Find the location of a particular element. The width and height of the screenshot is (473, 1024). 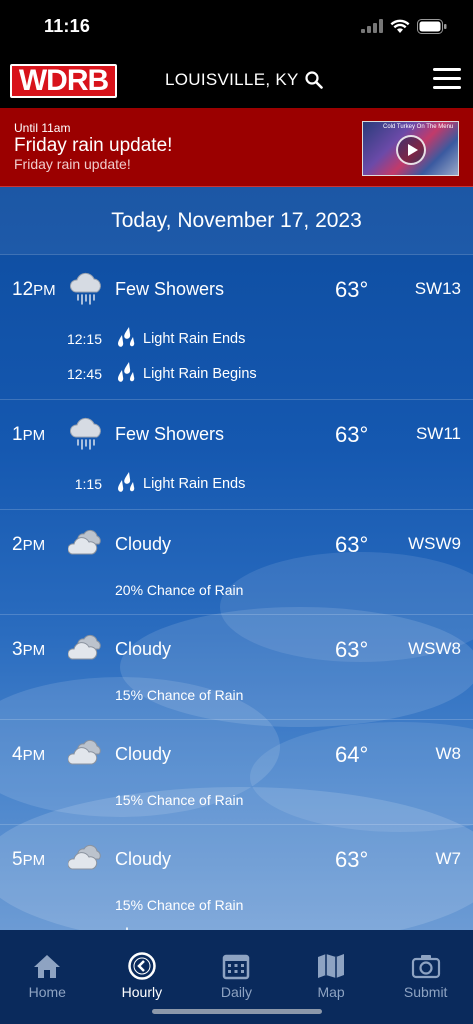

wind: SW11 is located at coordinates (438, 433).